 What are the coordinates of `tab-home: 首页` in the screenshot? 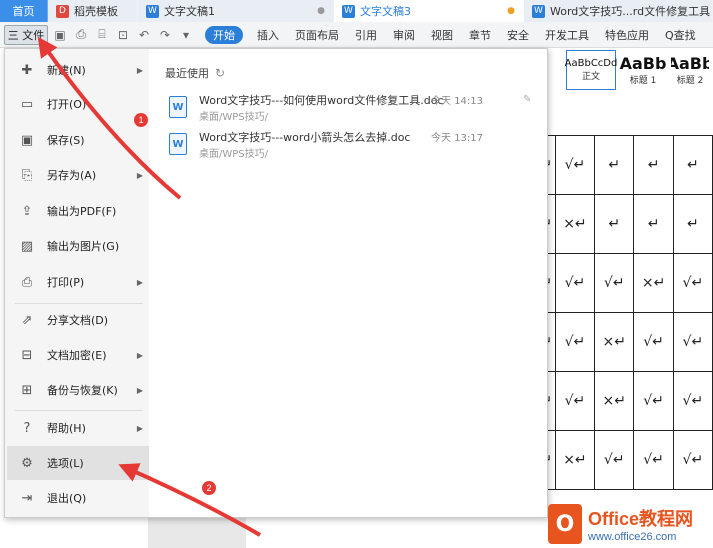 It's located at (24, 11).